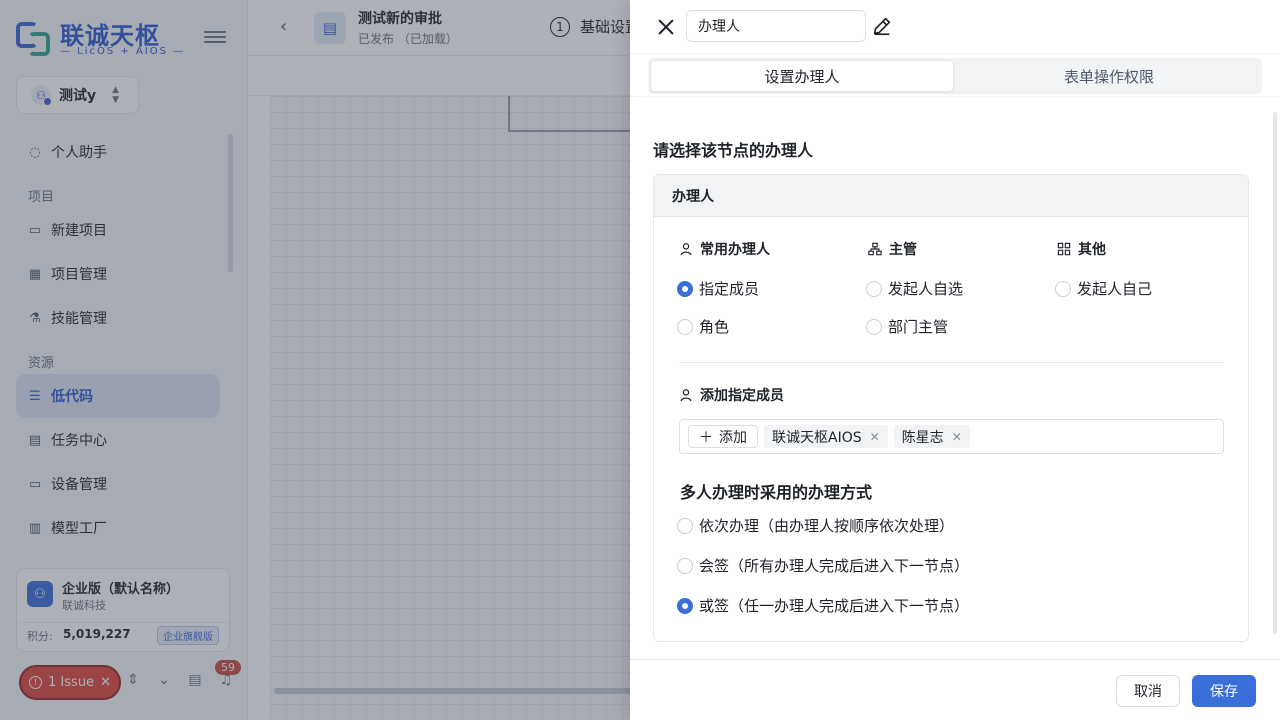  I want to click on save-button: 保存, so click(1224, 691).